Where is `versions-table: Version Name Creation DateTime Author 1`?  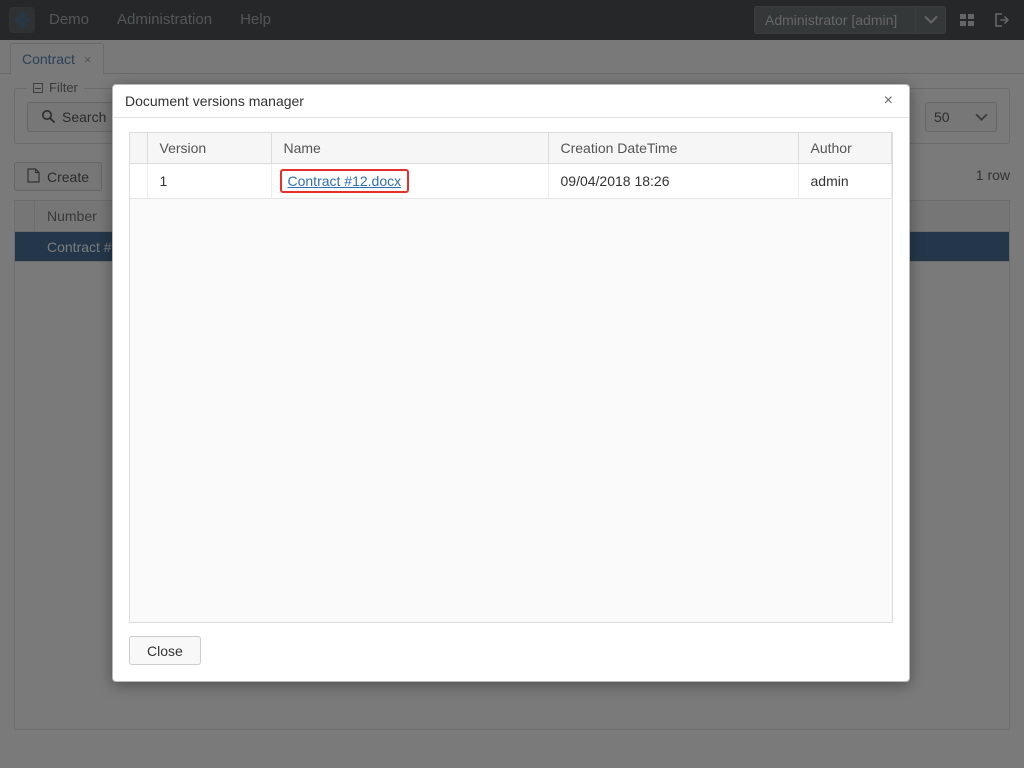 versions-table: Version Name Creation DateTime Author 1 is located at coordinates (511, 166).